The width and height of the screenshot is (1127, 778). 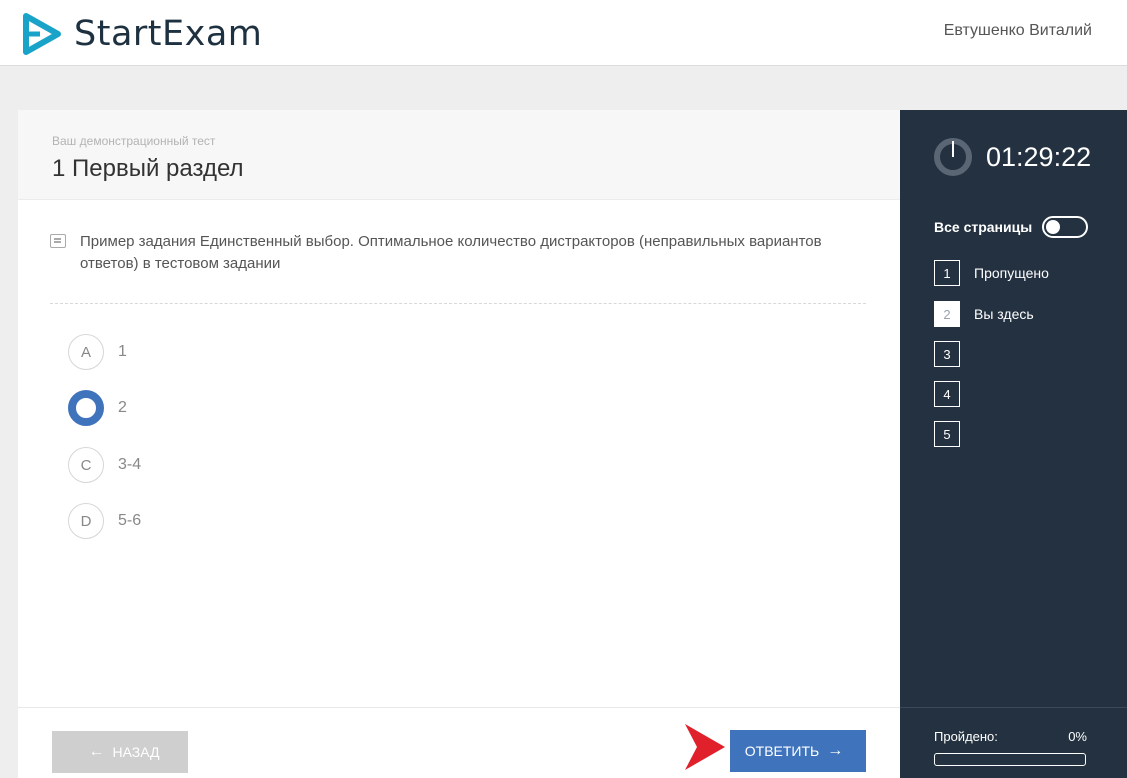 What do you see at coordinates (96, 751) in the screenshot?
I see `arrow-left-icon: ←` at bounding box center [96, 751].